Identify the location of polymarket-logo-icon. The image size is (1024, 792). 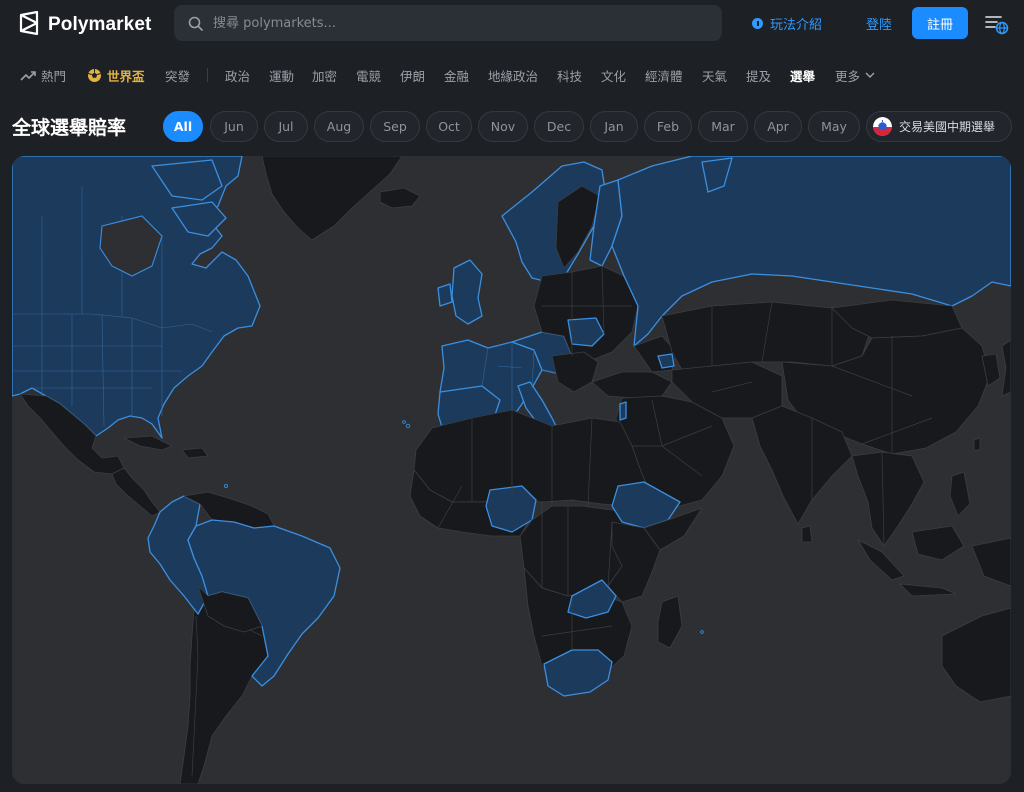
(29, 24).